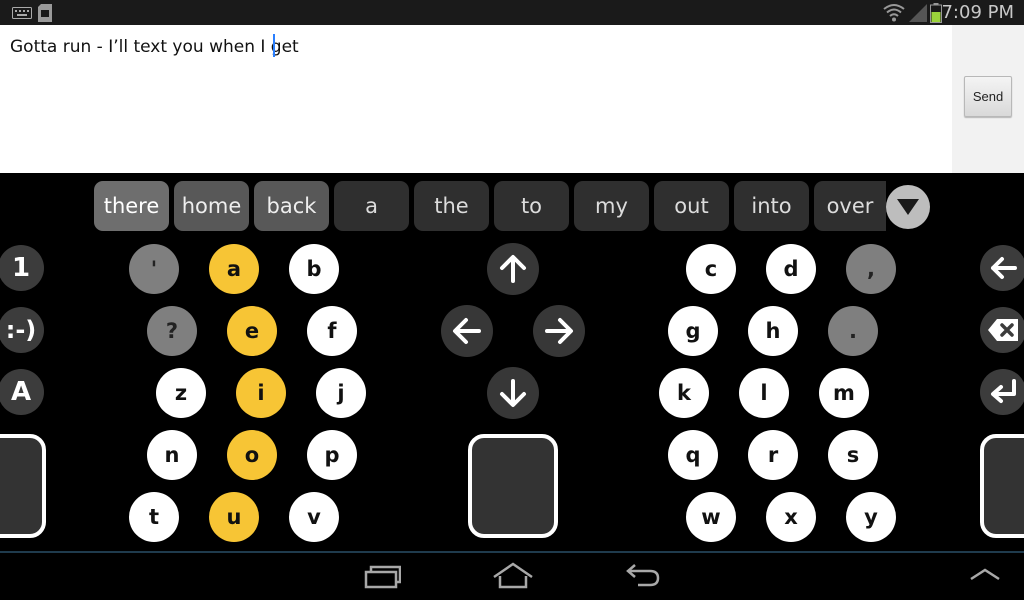 This screenshot has width=1024, height=600. What do you see at coordinates (332, 455) in the screenshot?
I see `key-p: p` at bounding box center [332, 455].